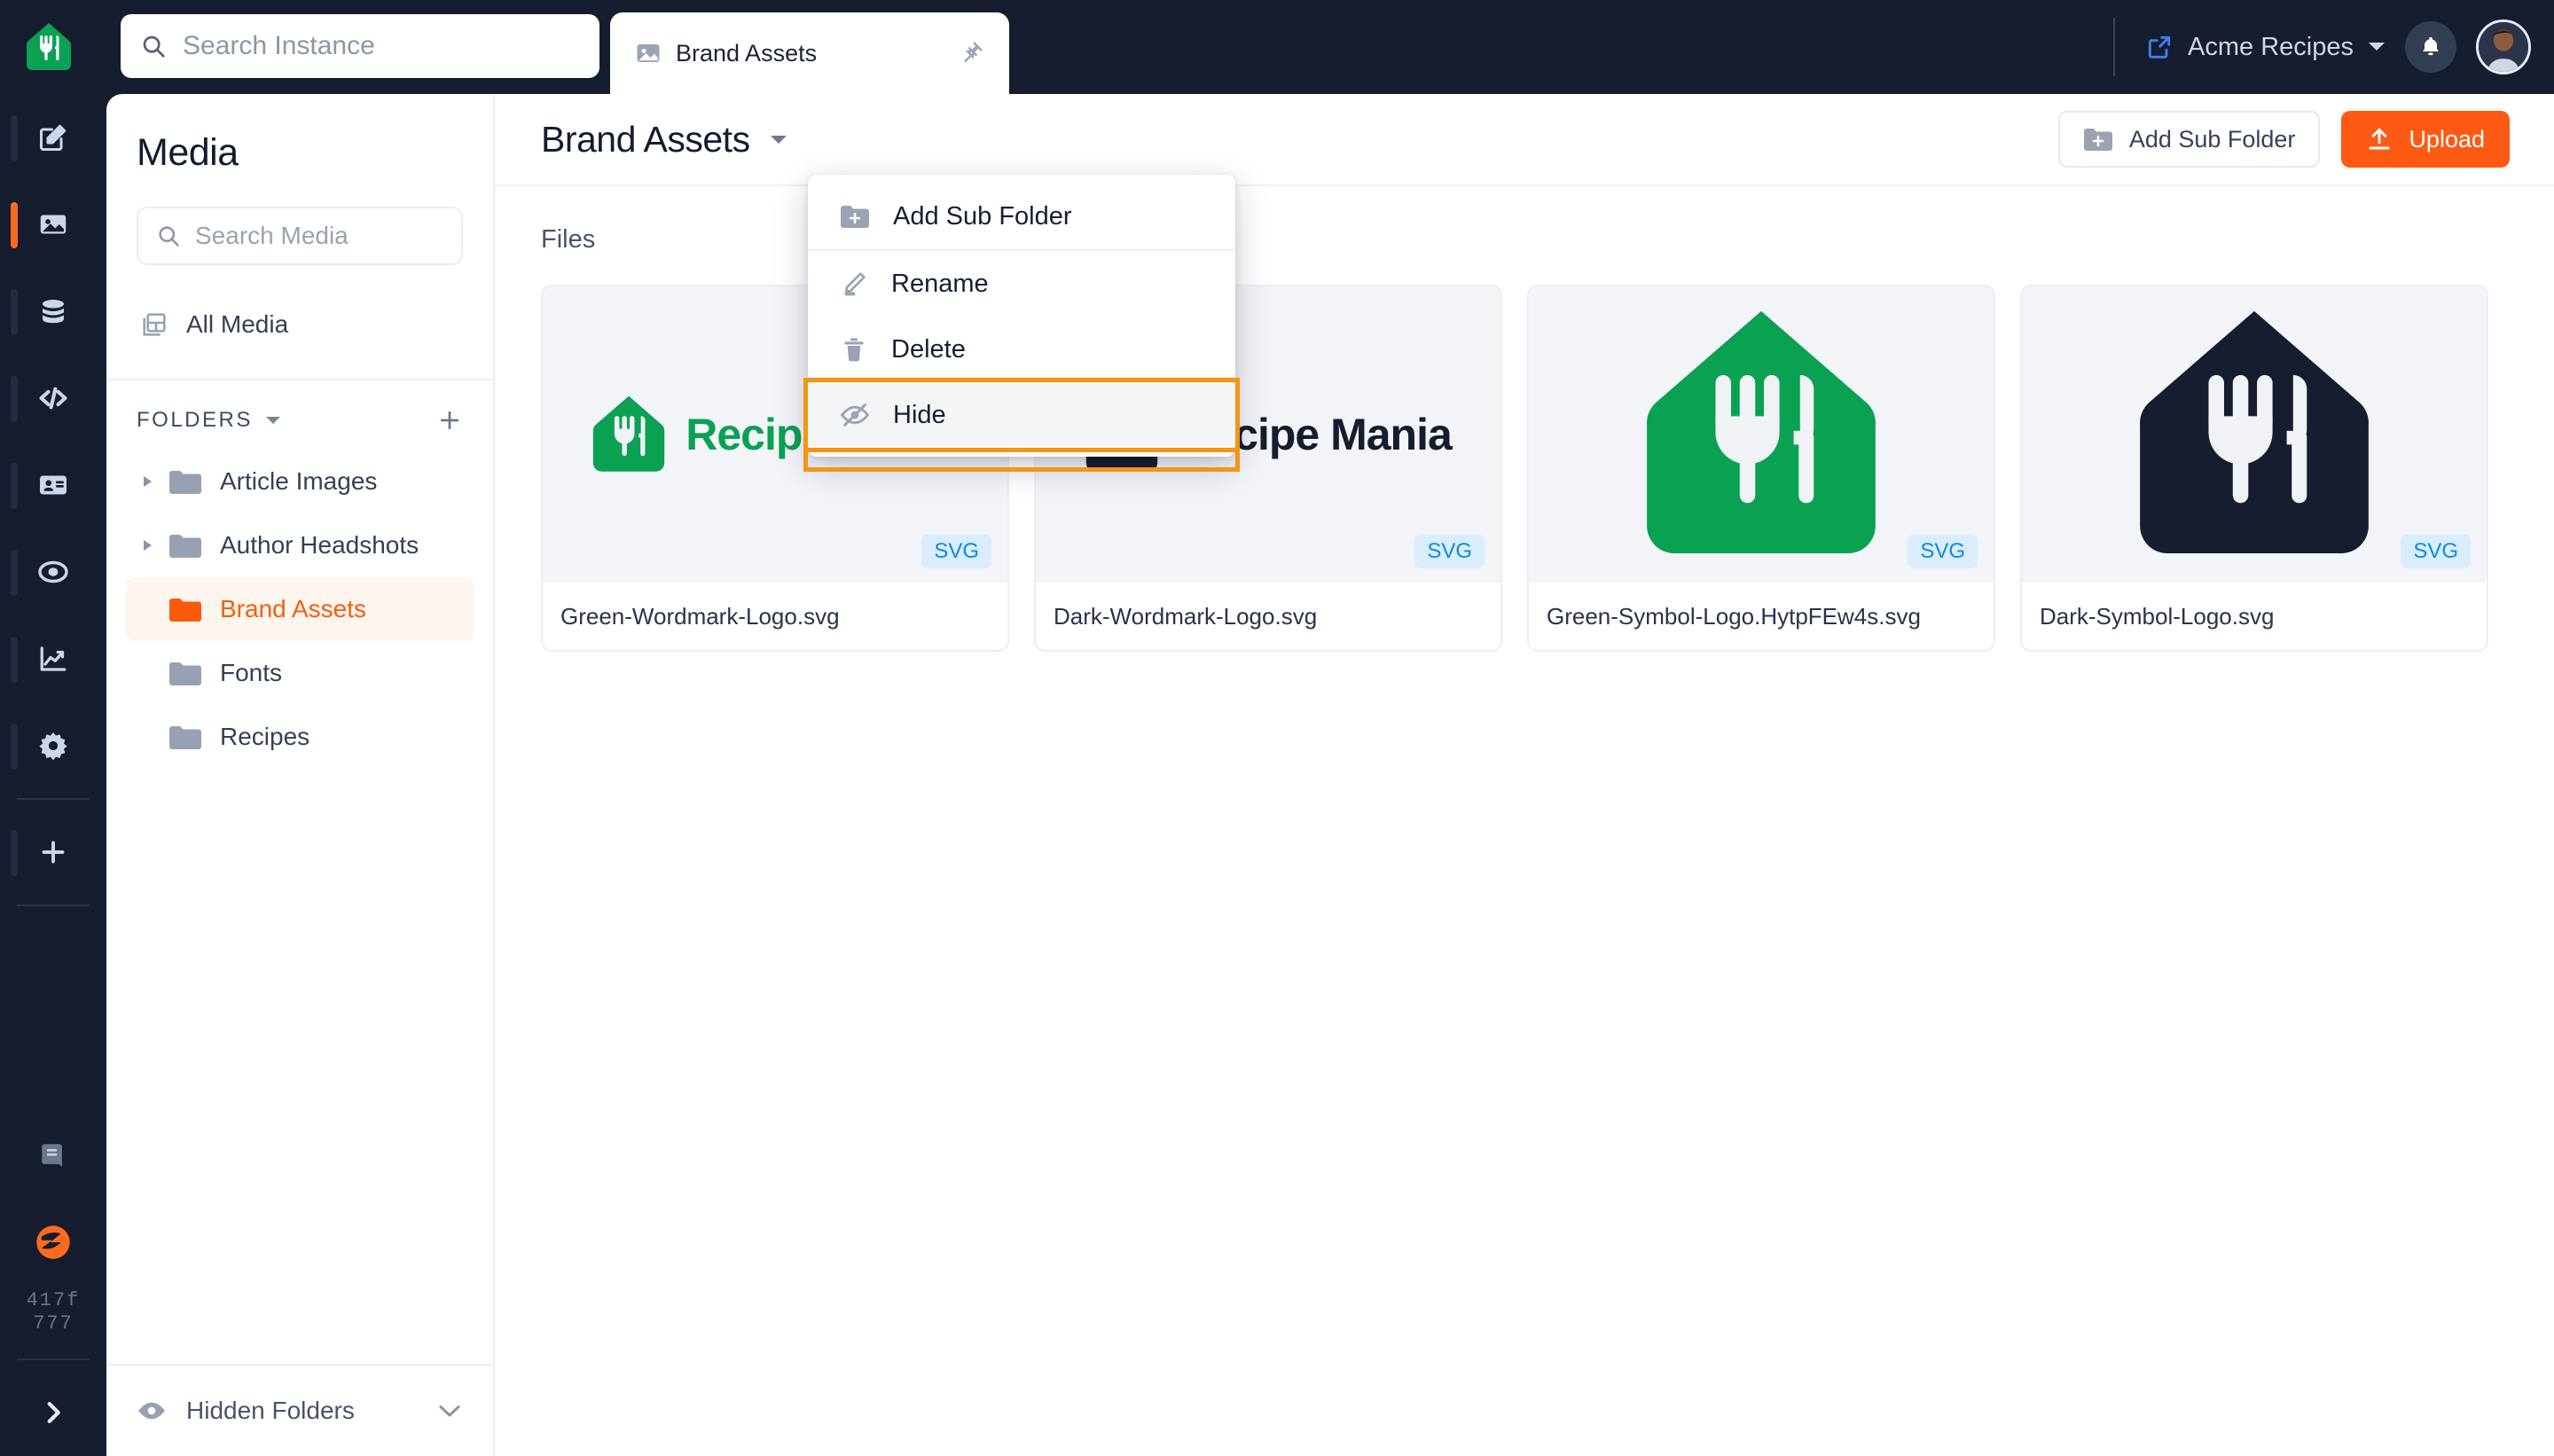  What do you see at coordinates (53, 137) in the screenshot?
I see `rail-item-compose` at bounding box center [53, 137].